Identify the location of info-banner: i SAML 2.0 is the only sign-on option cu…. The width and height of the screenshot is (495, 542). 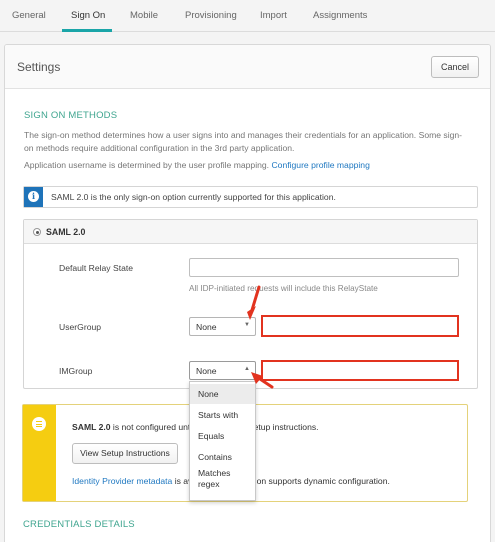
(250, 197).